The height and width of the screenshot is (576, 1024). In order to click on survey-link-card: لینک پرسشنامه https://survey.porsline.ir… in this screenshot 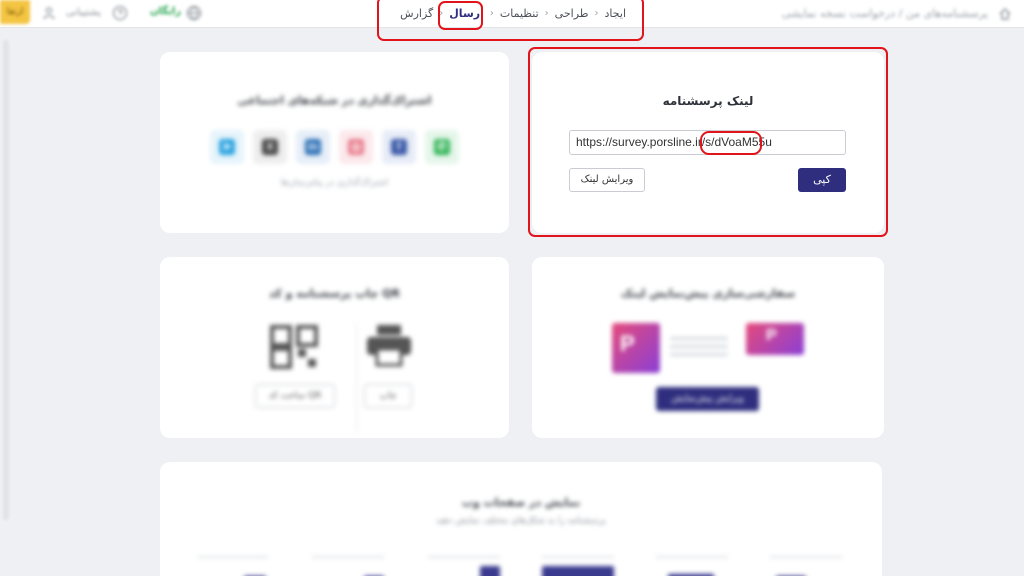, I will do `click(708, 142)`.